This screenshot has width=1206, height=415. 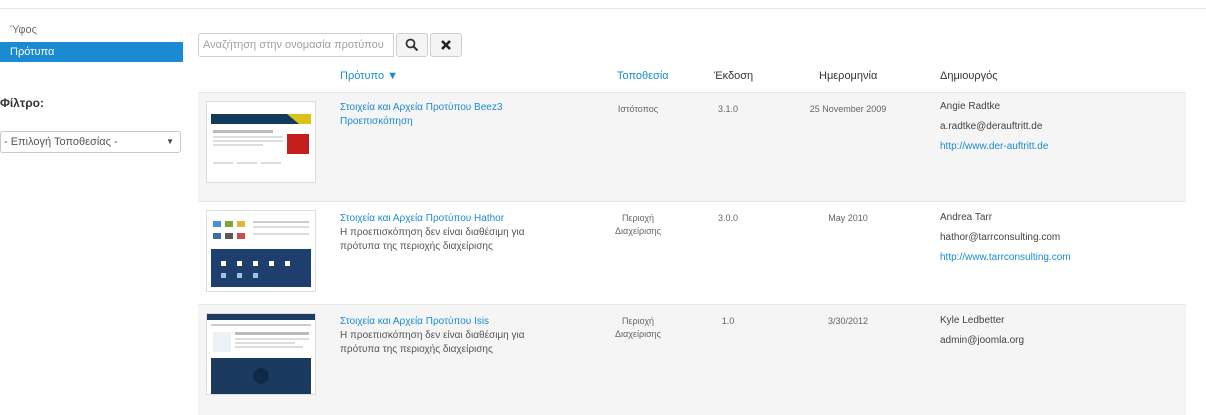 I want to click on search-icon, so click(x=412, y=45).